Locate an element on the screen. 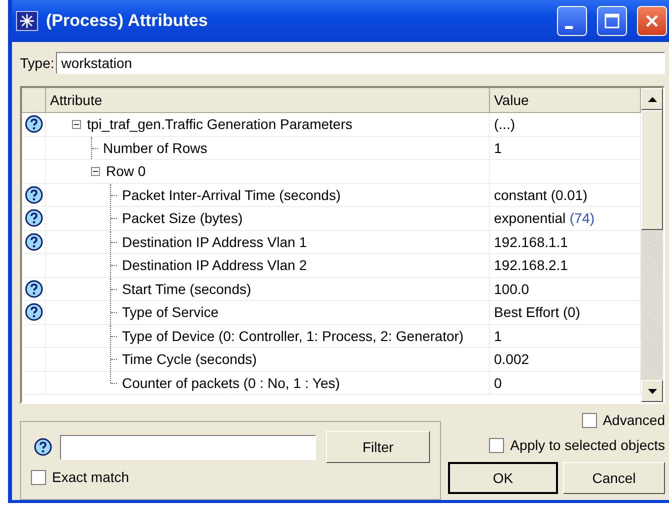  attribute-value: 0 is located at coordinates (498, 382).